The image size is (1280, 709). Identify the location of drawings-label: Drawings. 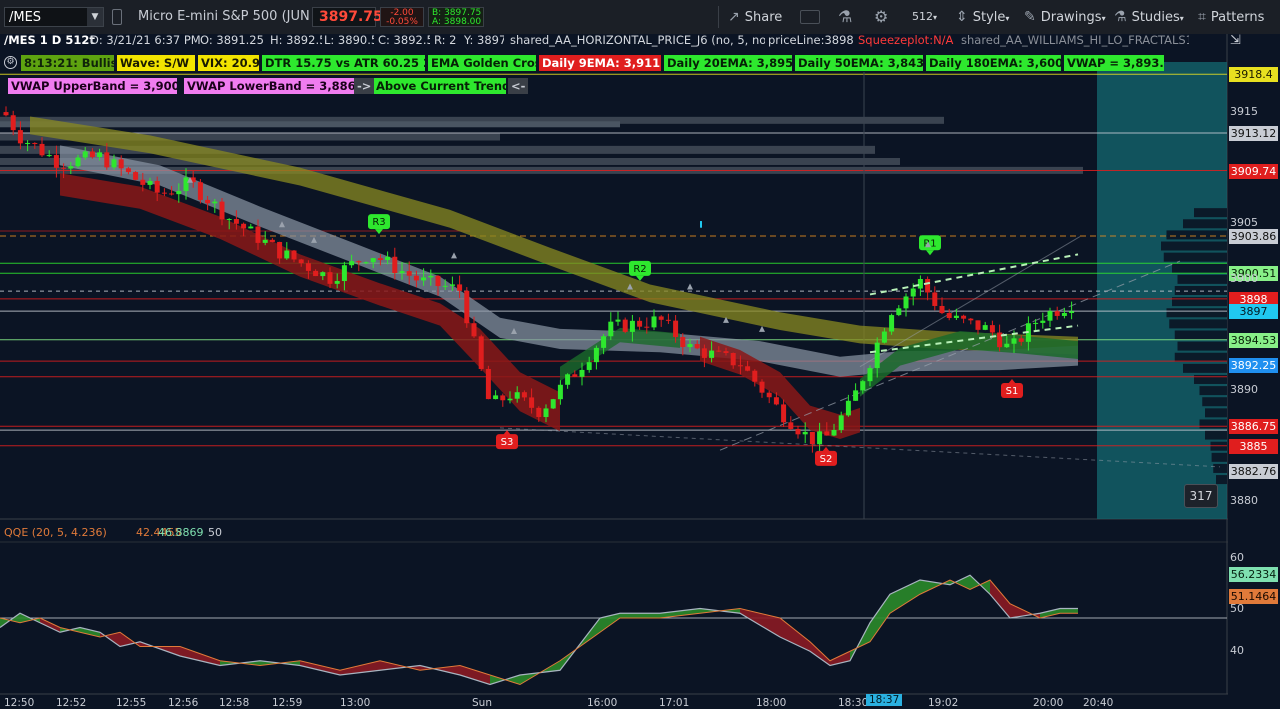
(1071, 17).